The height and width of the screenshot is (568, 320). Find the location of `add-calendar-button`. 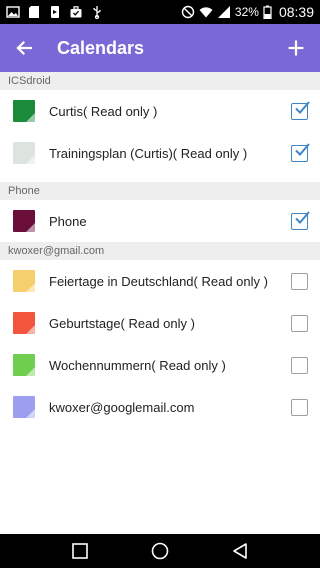

add-calendar-button is located at coordinates (296, 48).